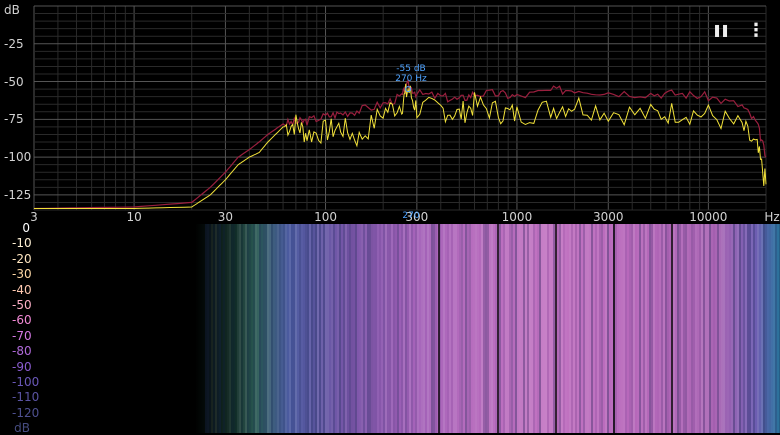 The image size is (780, 435). What do you see at coordinates (26, 397) in the screenshot?
I see `color-scale-tick-label: -110` at bounding box center [26, 397].